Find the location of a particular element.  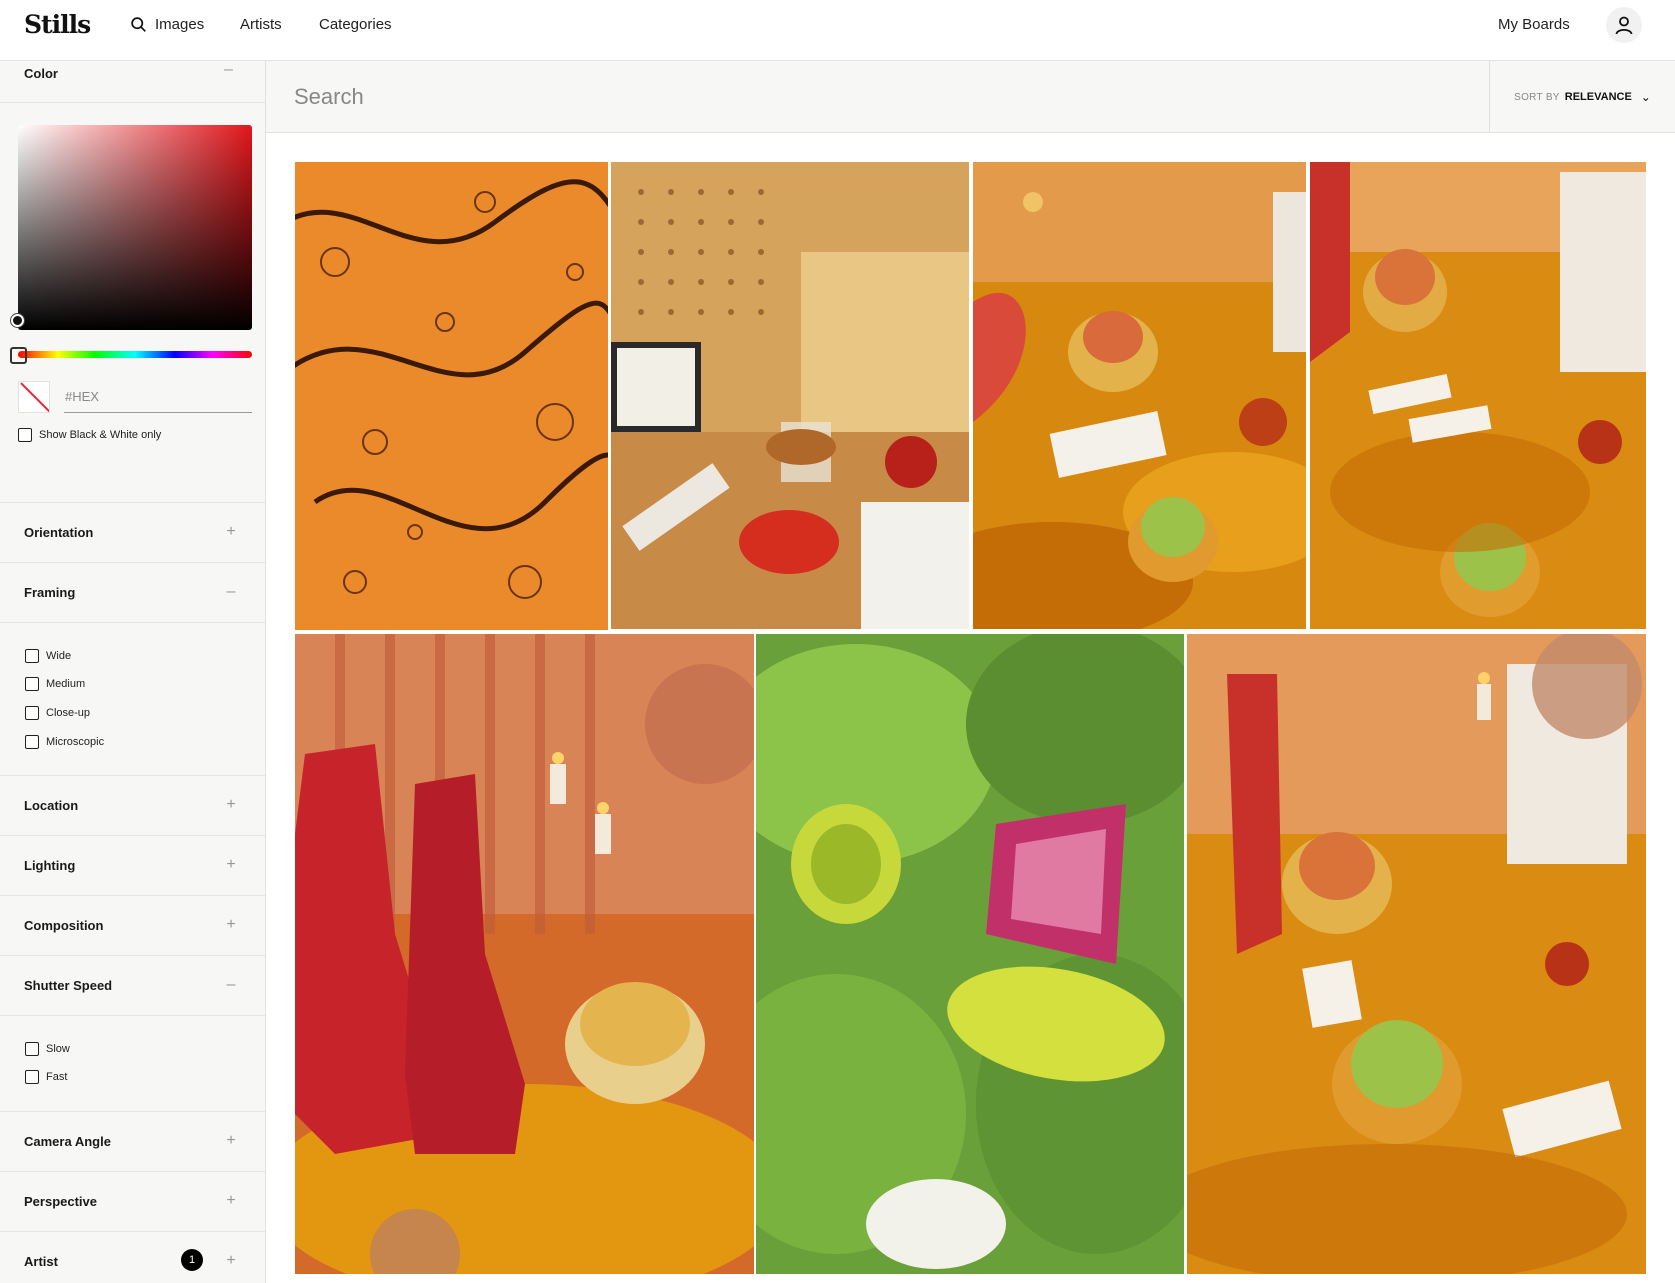

filter-orientation-label: Orientation is located at coordinates (59, 532).